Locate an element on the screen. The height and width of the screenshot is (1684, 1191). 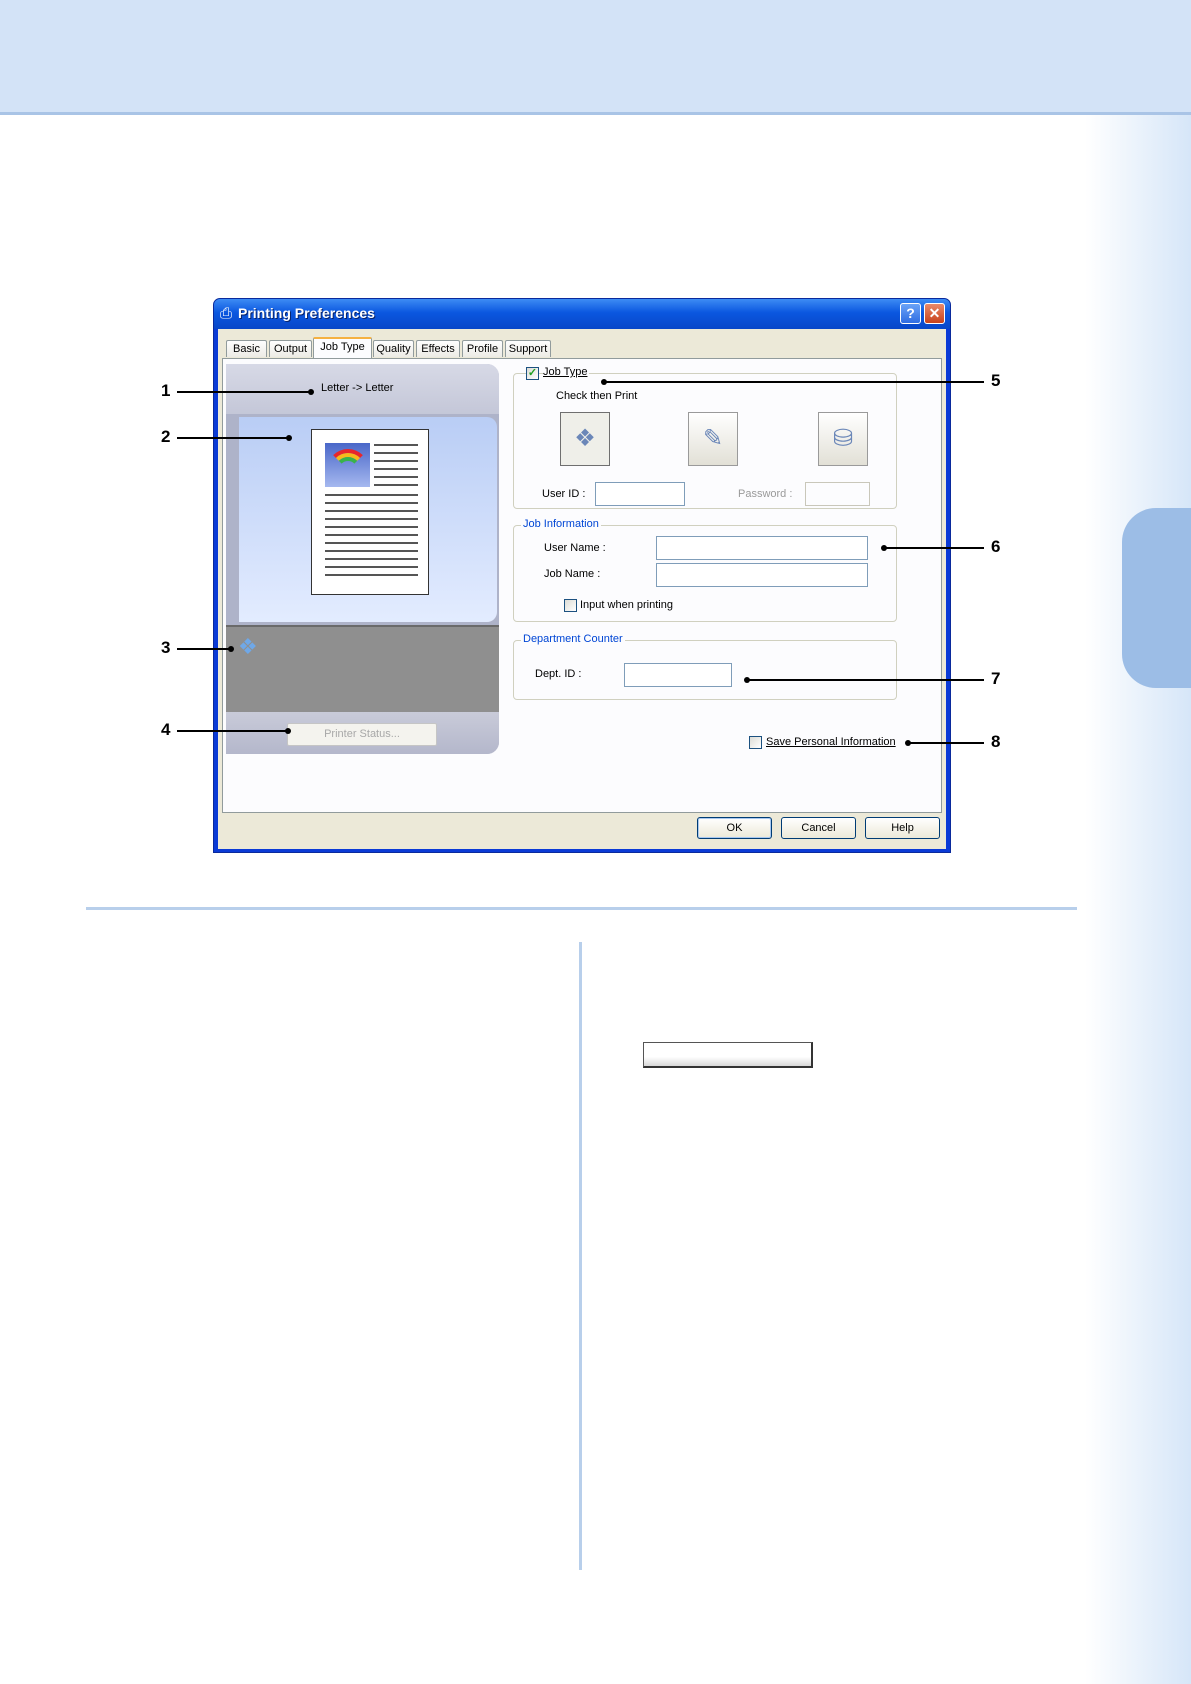
tab-support: Support is located at coordinates (528, 348).